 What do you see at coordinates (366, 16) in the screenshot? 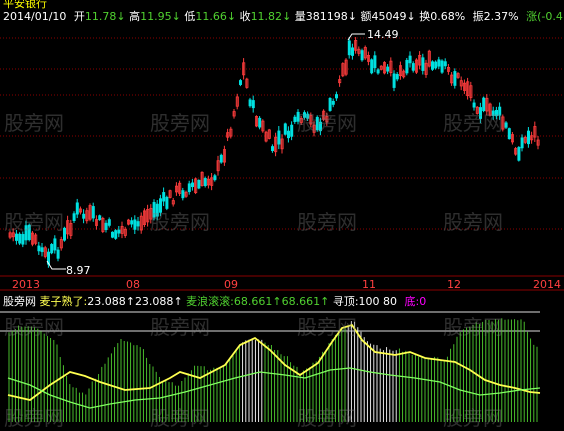
I see `amount-label: 额` at bounding box center [366, 16].